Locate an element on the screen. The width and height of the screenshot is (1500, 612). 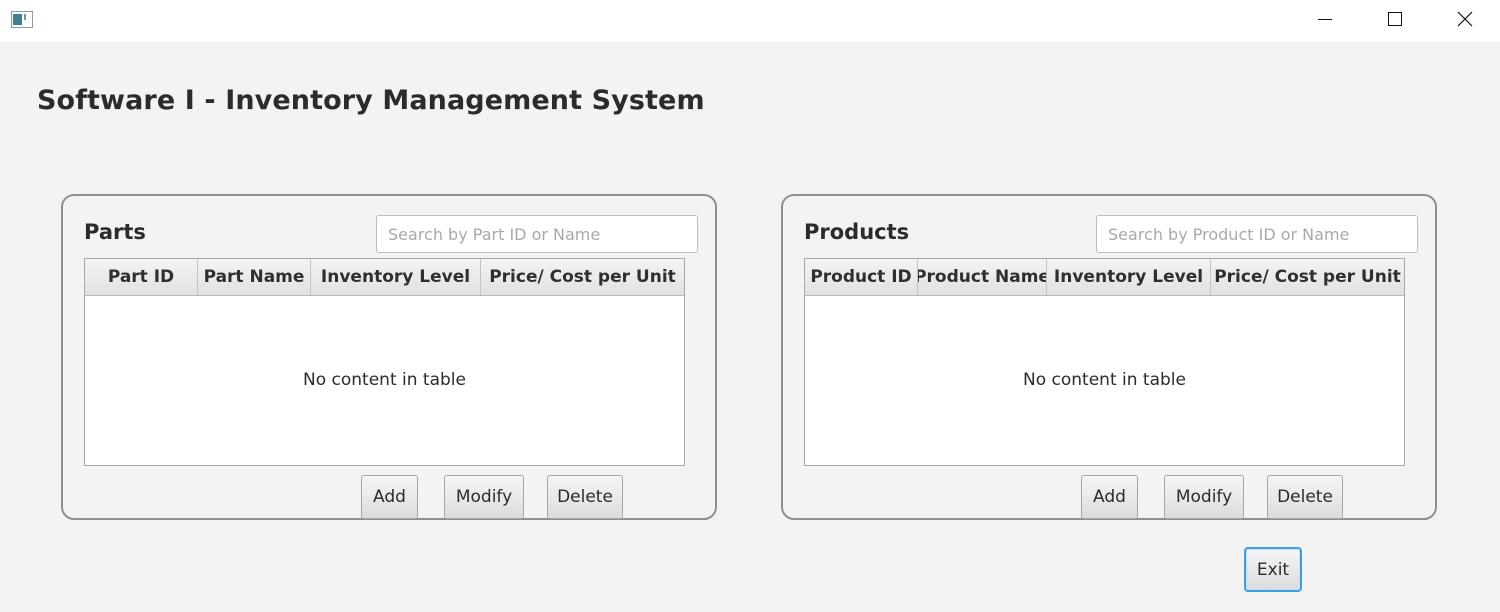
products-column-product-name: Product Name is located at coordinates (982, 277).